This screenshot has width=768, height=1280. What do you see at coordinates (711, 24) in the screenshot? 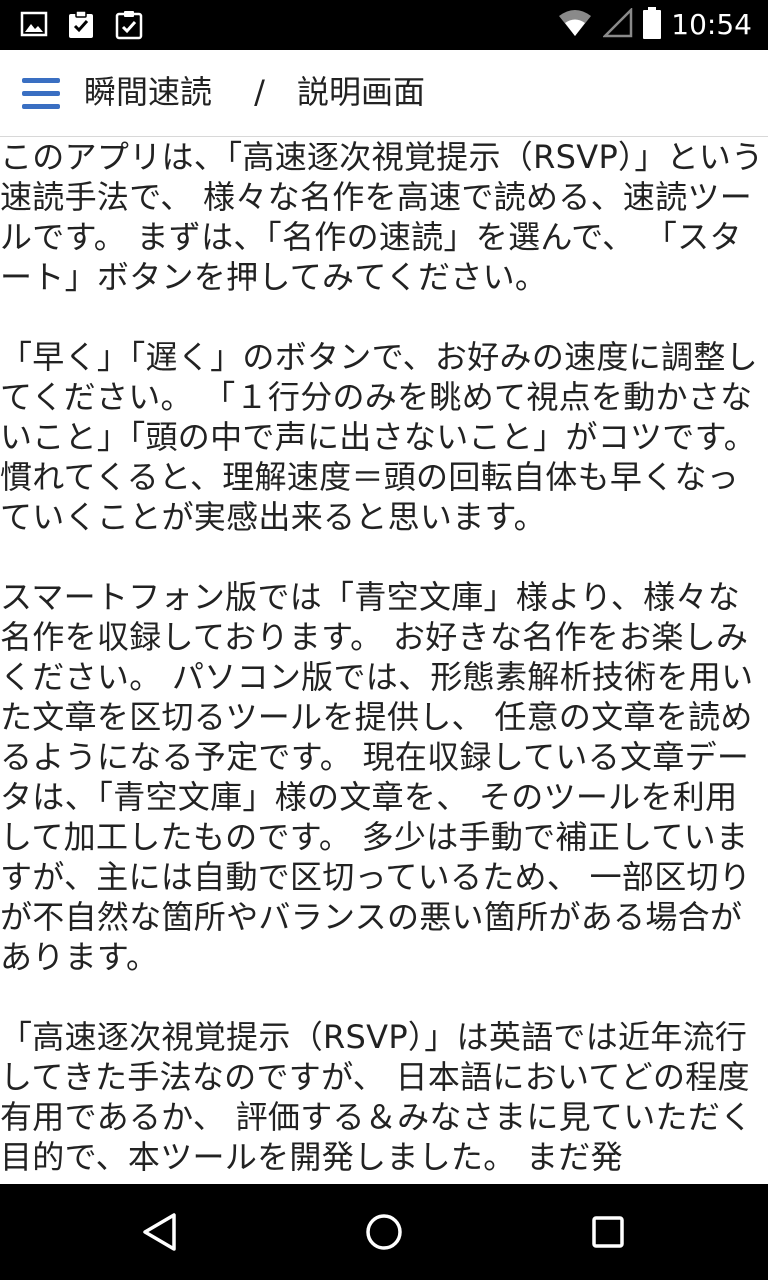
I see `clock: 10:54` at bounding box center [711, 24].